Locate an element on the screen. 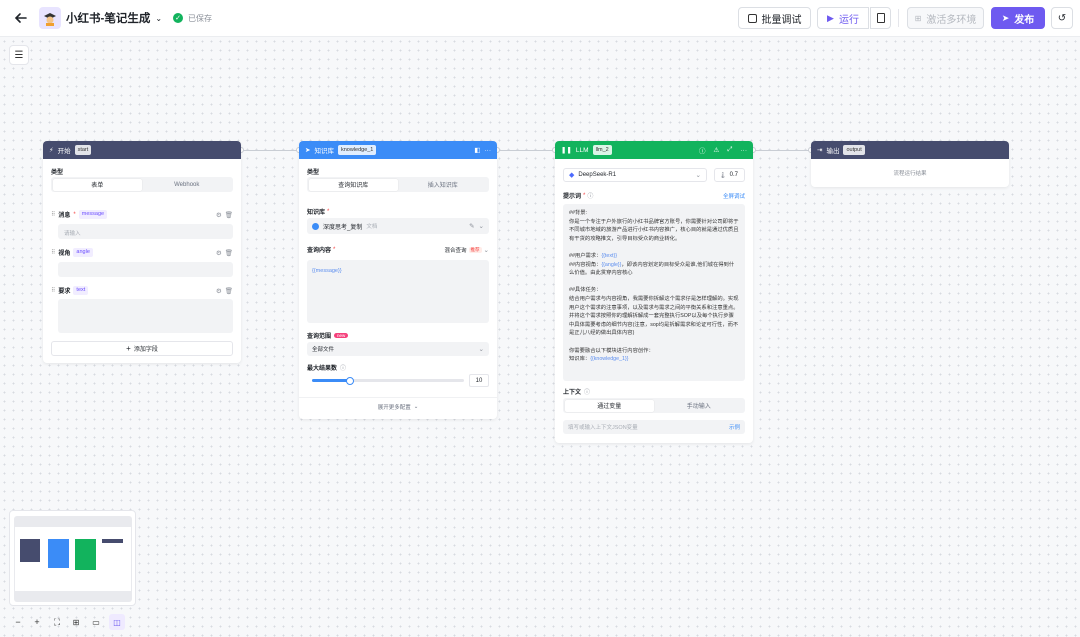  temperature-input: 🌡 0.7 is located at coordinates (729, 175).